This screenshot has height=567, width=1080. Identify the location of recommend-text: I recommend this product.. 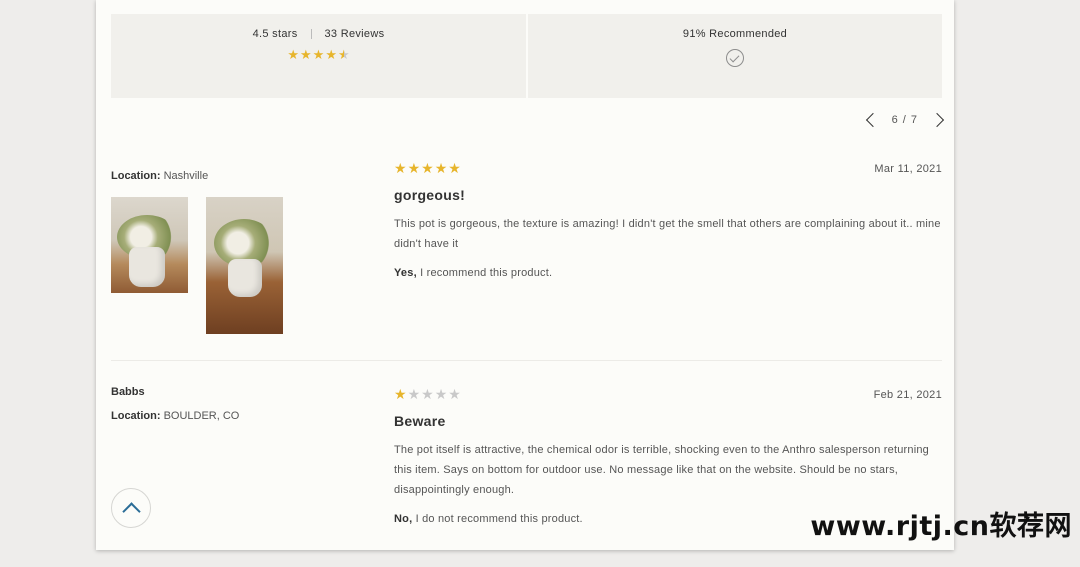
(484, 273).